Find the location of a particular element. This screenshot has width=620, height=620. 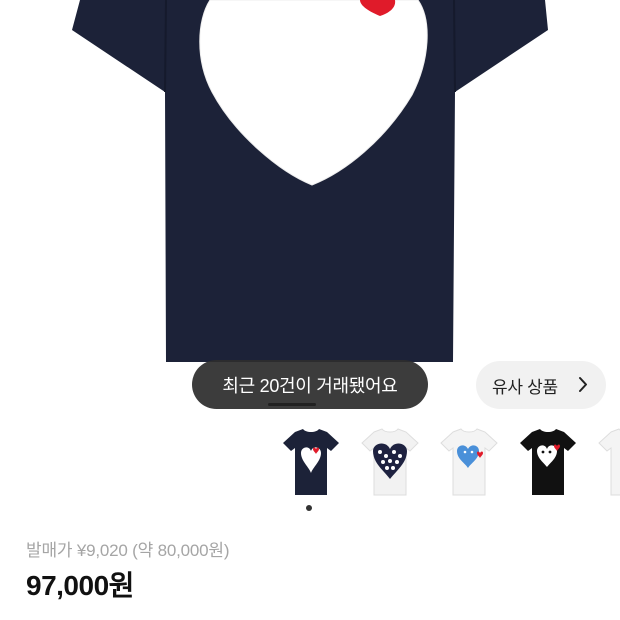

similar-products-button: 유사 상품 is located at coordinates (541, 385).